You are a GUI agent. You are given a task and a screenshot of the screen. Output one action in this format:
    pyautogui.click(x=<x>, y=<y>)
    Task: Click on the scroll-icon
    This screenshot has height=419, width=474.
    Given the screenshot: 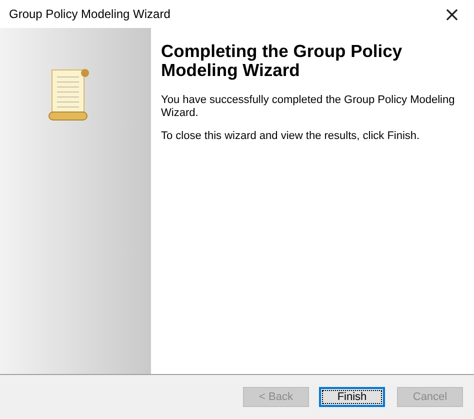 What is the action you would take?
    pyautogui.click(x=70, y=95)
    